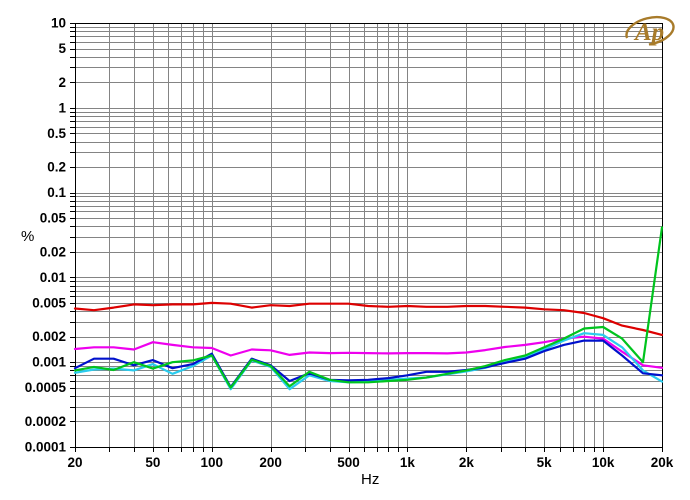 The image size is (690, 500). I want to click on svg-text: 20, so click(74, 462).